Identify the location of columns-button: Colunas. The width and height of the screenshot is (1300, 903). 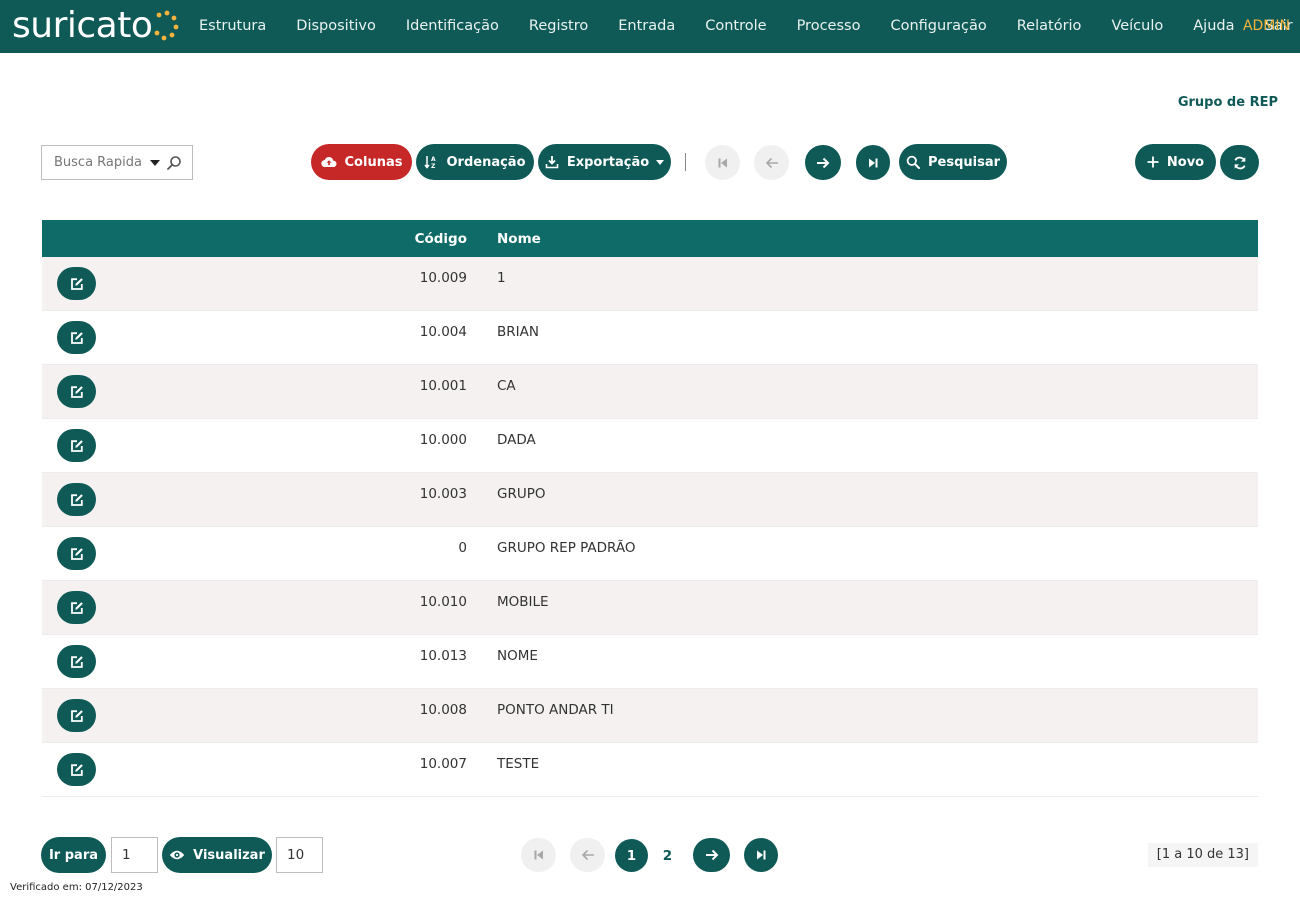
(361, 162).